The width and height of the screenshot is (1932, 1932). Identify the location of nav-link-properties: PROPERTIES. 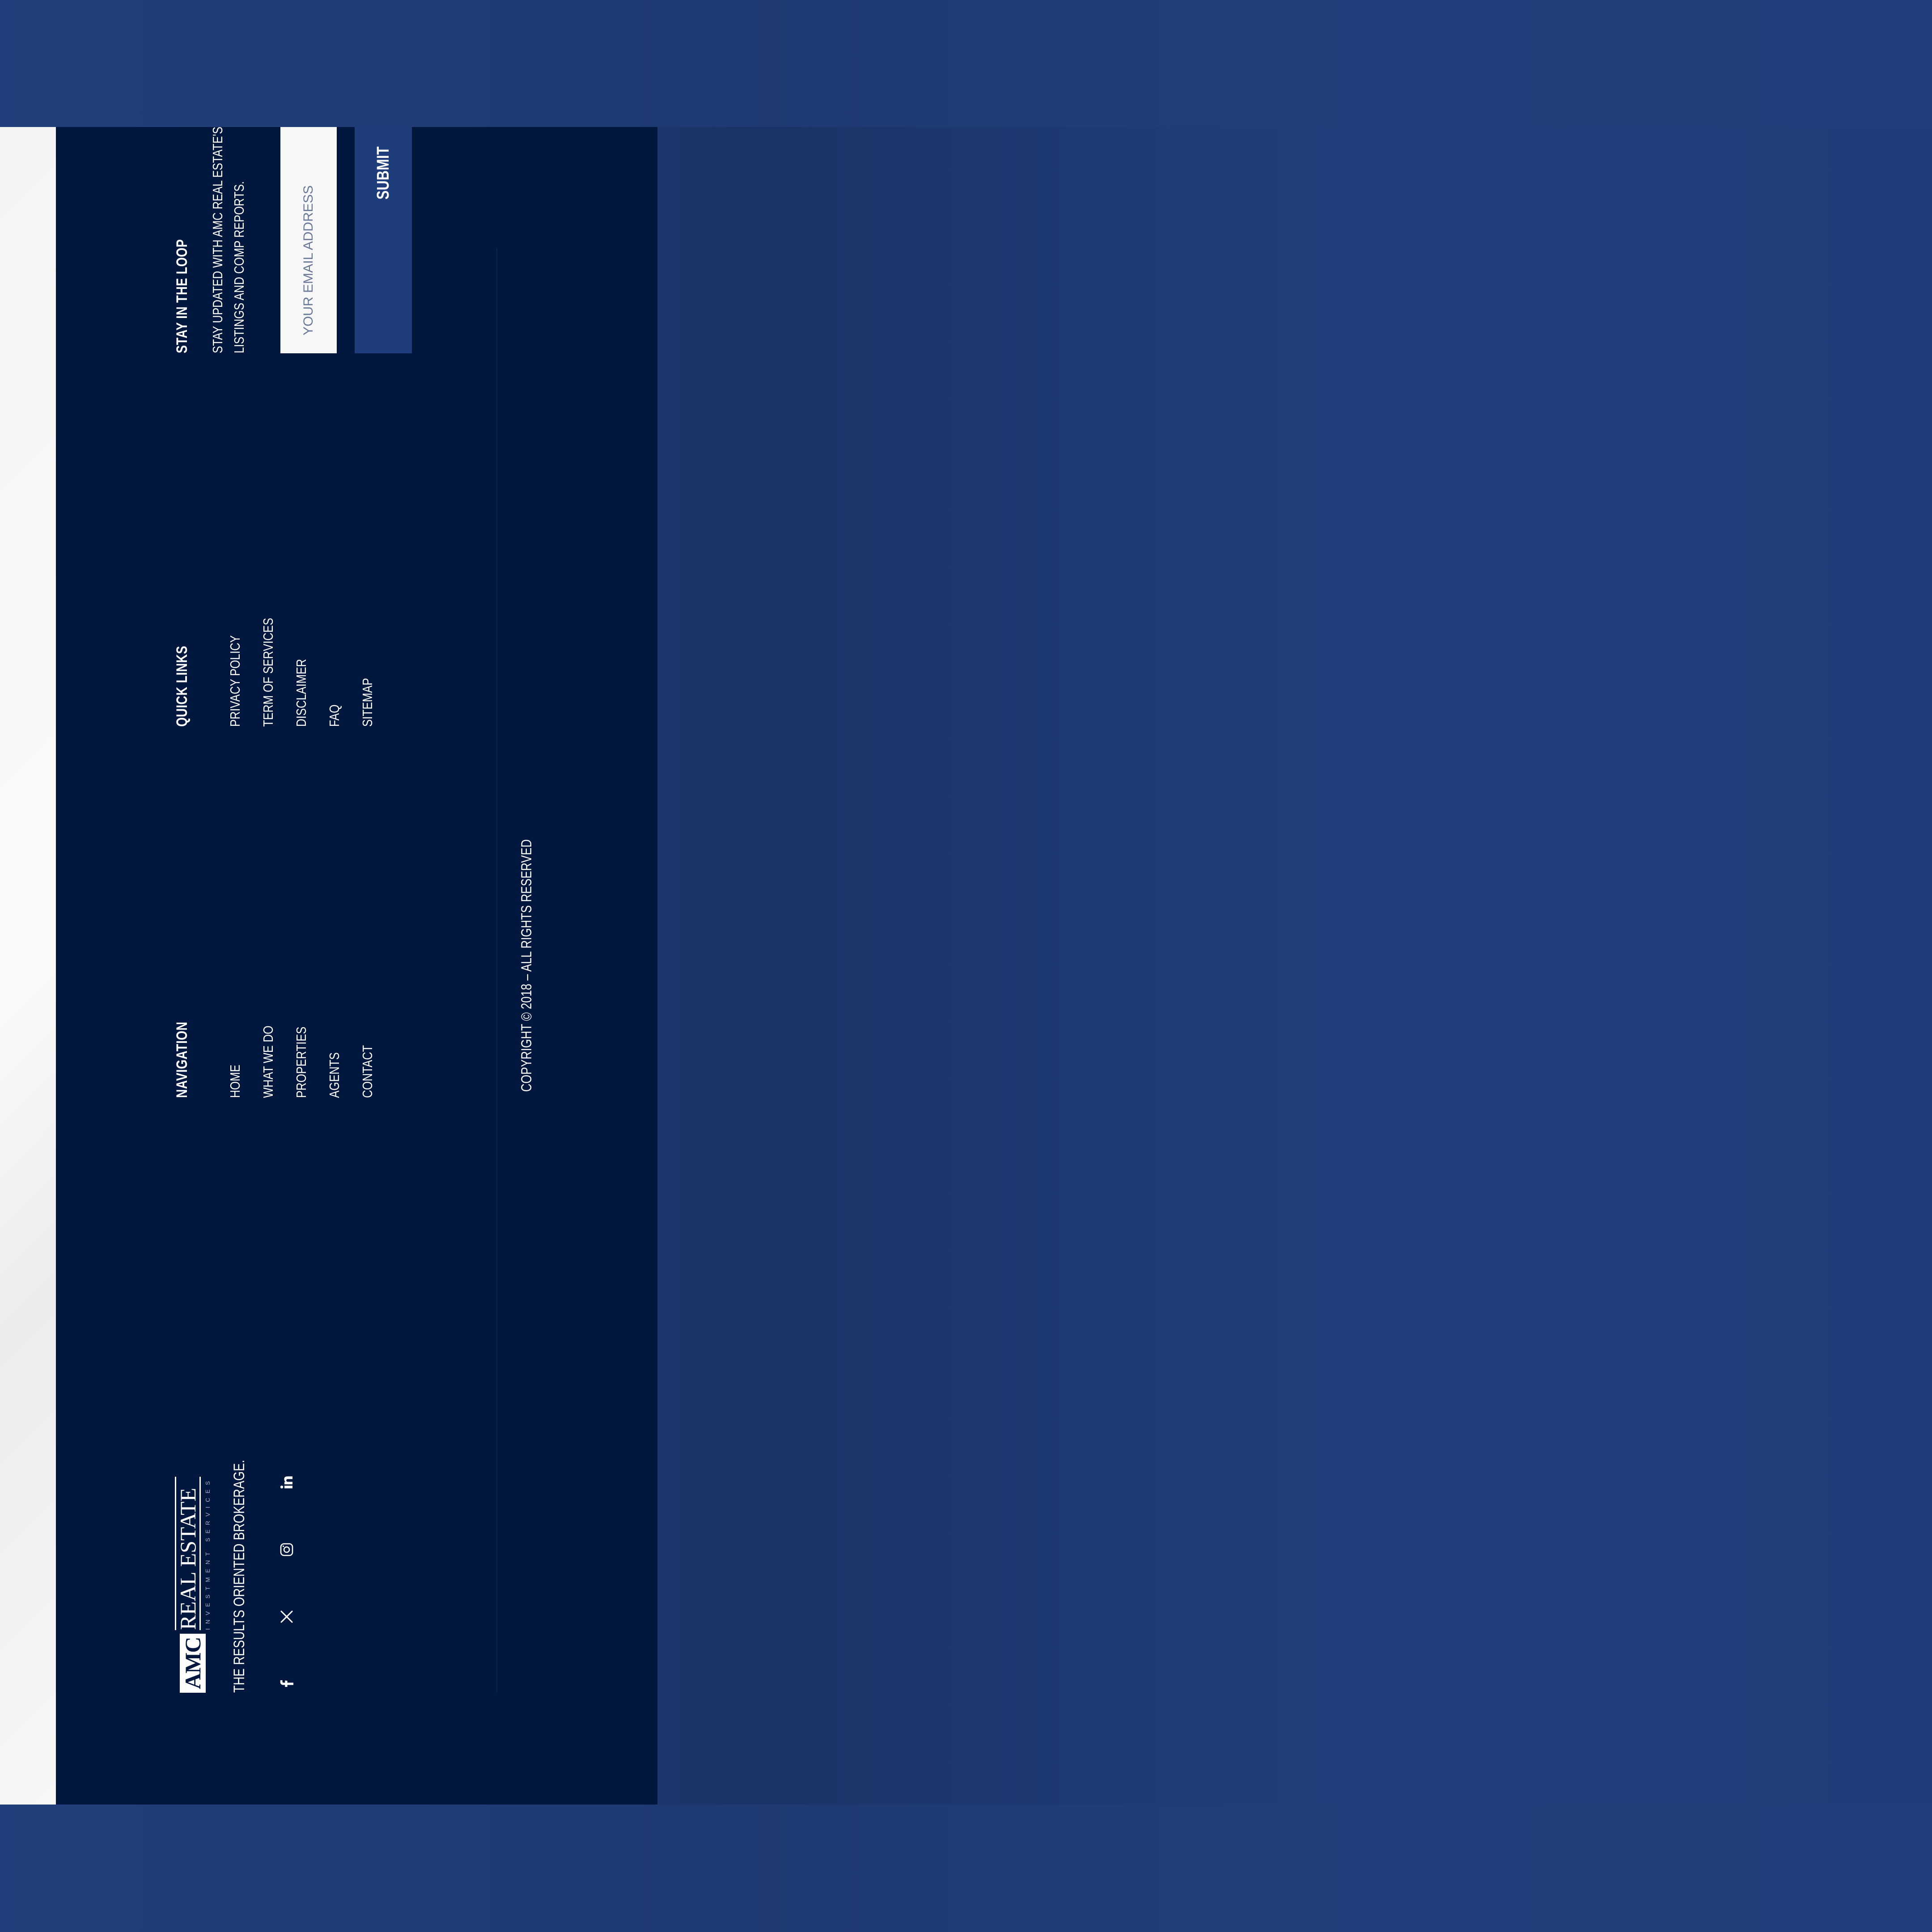
(301, 990).